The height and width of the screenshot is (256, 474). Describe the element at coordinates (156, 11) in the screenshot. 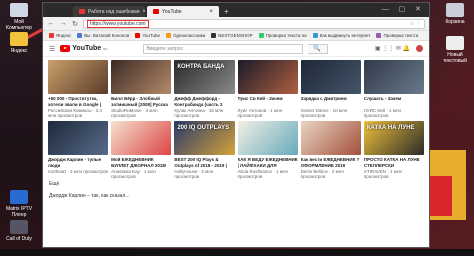

I see `youtube-favicon-icon` at that location.